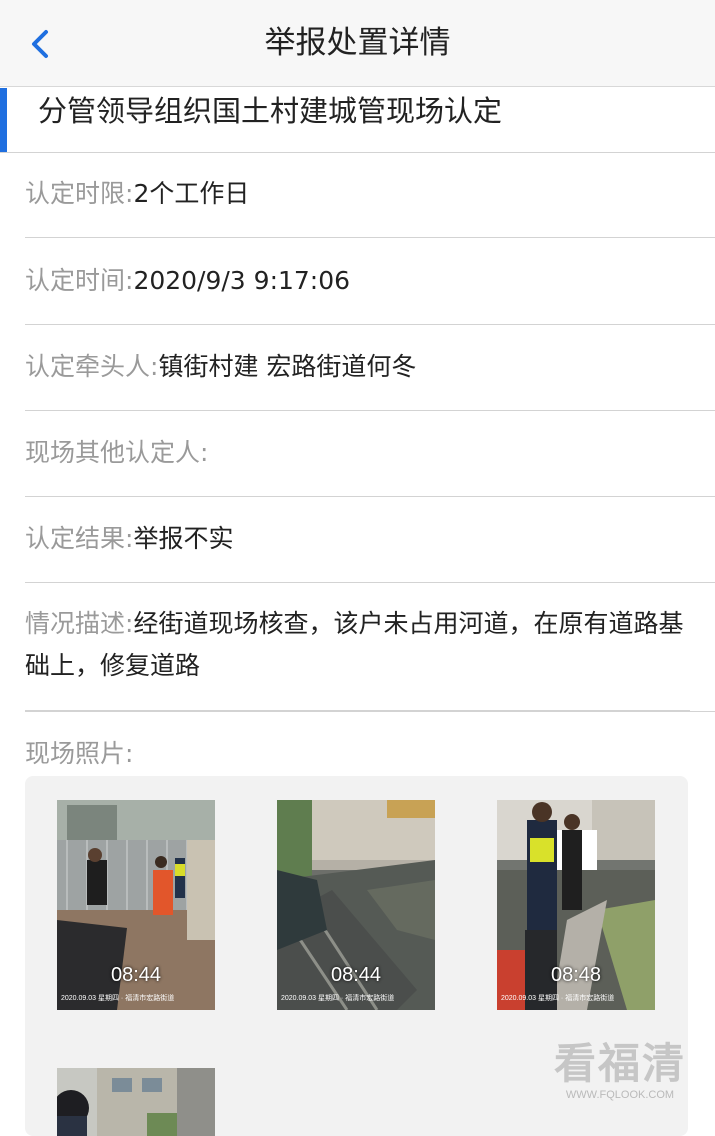 The height and width of the screenshot is (1136, 715). Describe the element at coordinates (242, 280) in the screenshot. I see `time-value: 2020/9/3 9:17:06` at that location.